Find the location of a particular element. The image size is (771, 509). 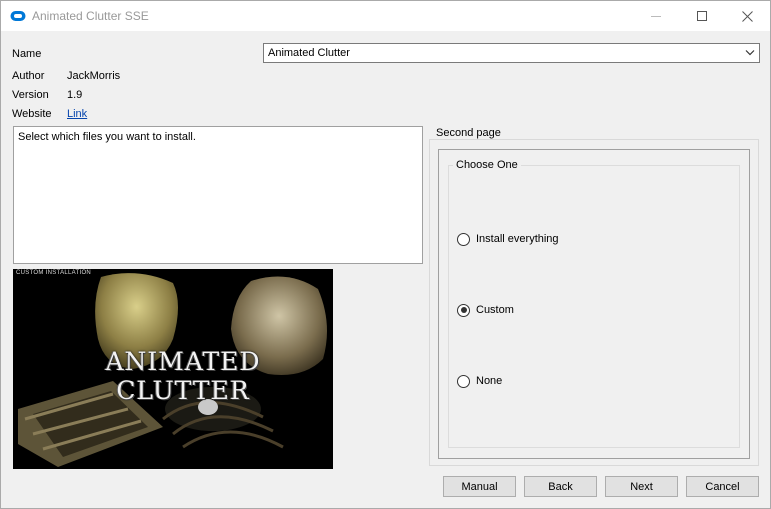

website-link: Link is located at coordinates (77, 114).